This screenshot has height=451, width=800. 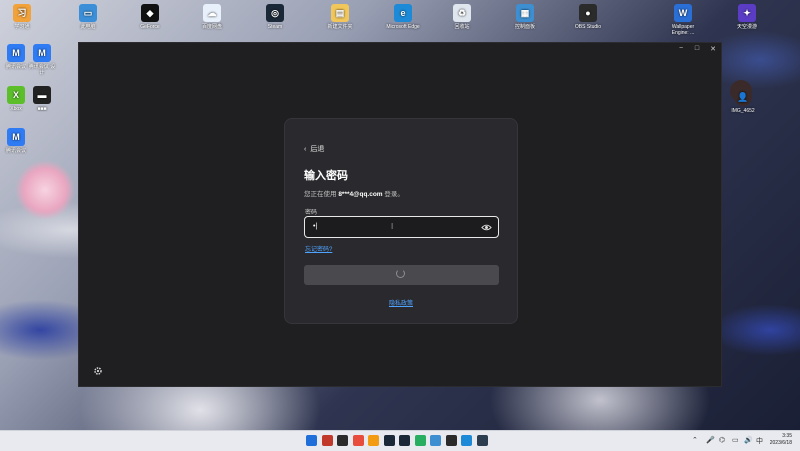 What do you see at coordinates (340, 27) in the screenshot?
I see `desktop-icon-label: 新建文件夹` at bounding box center [340, 27].